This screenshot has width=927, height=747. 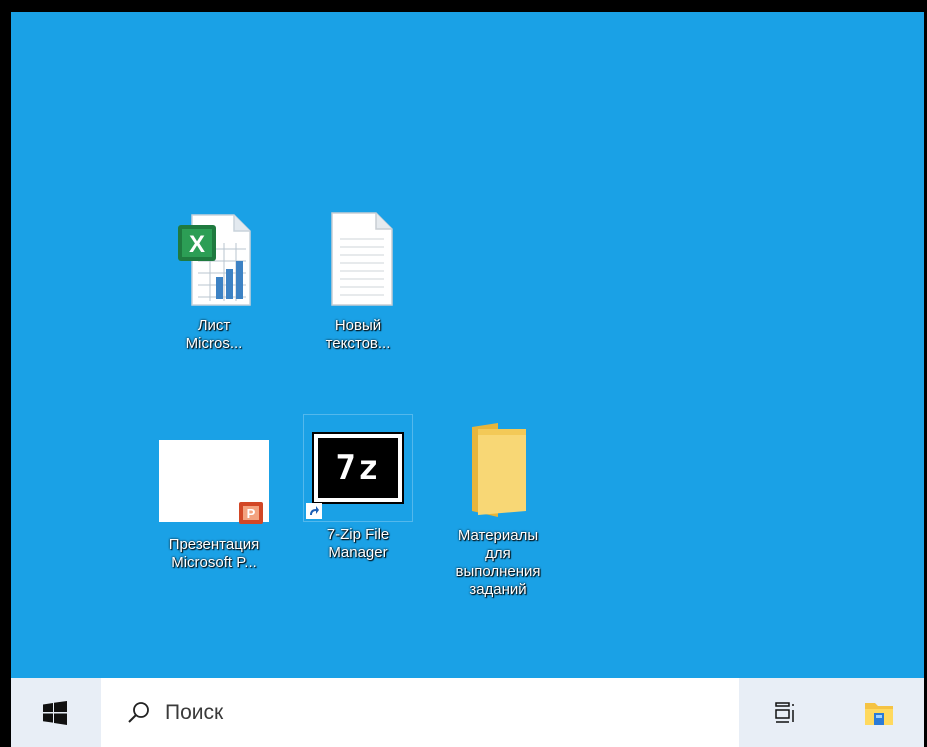 What do you see at coordinates (498, 469) in the screenshot?
I see `folder-icon` at bounding box center [498, 469].